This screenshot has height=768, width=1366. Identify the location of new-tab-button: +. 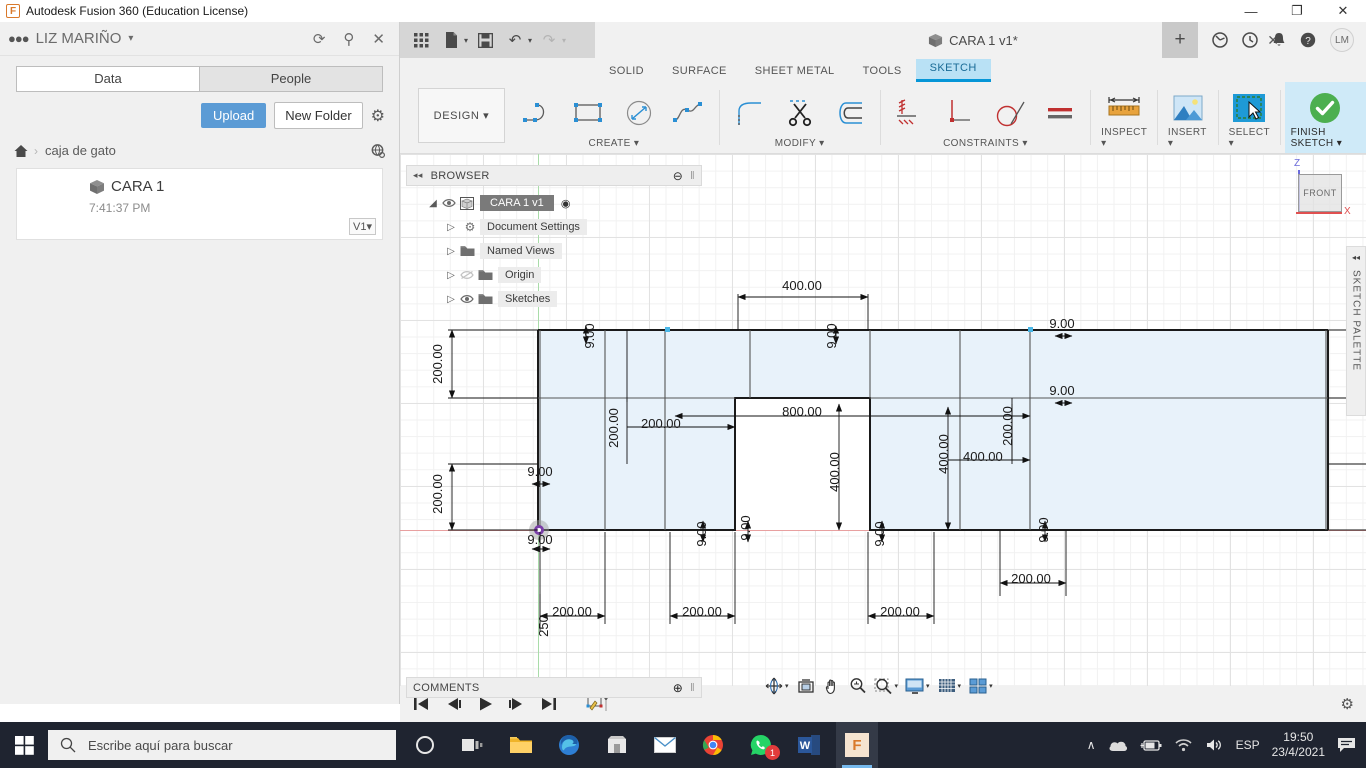
(1180, 40).